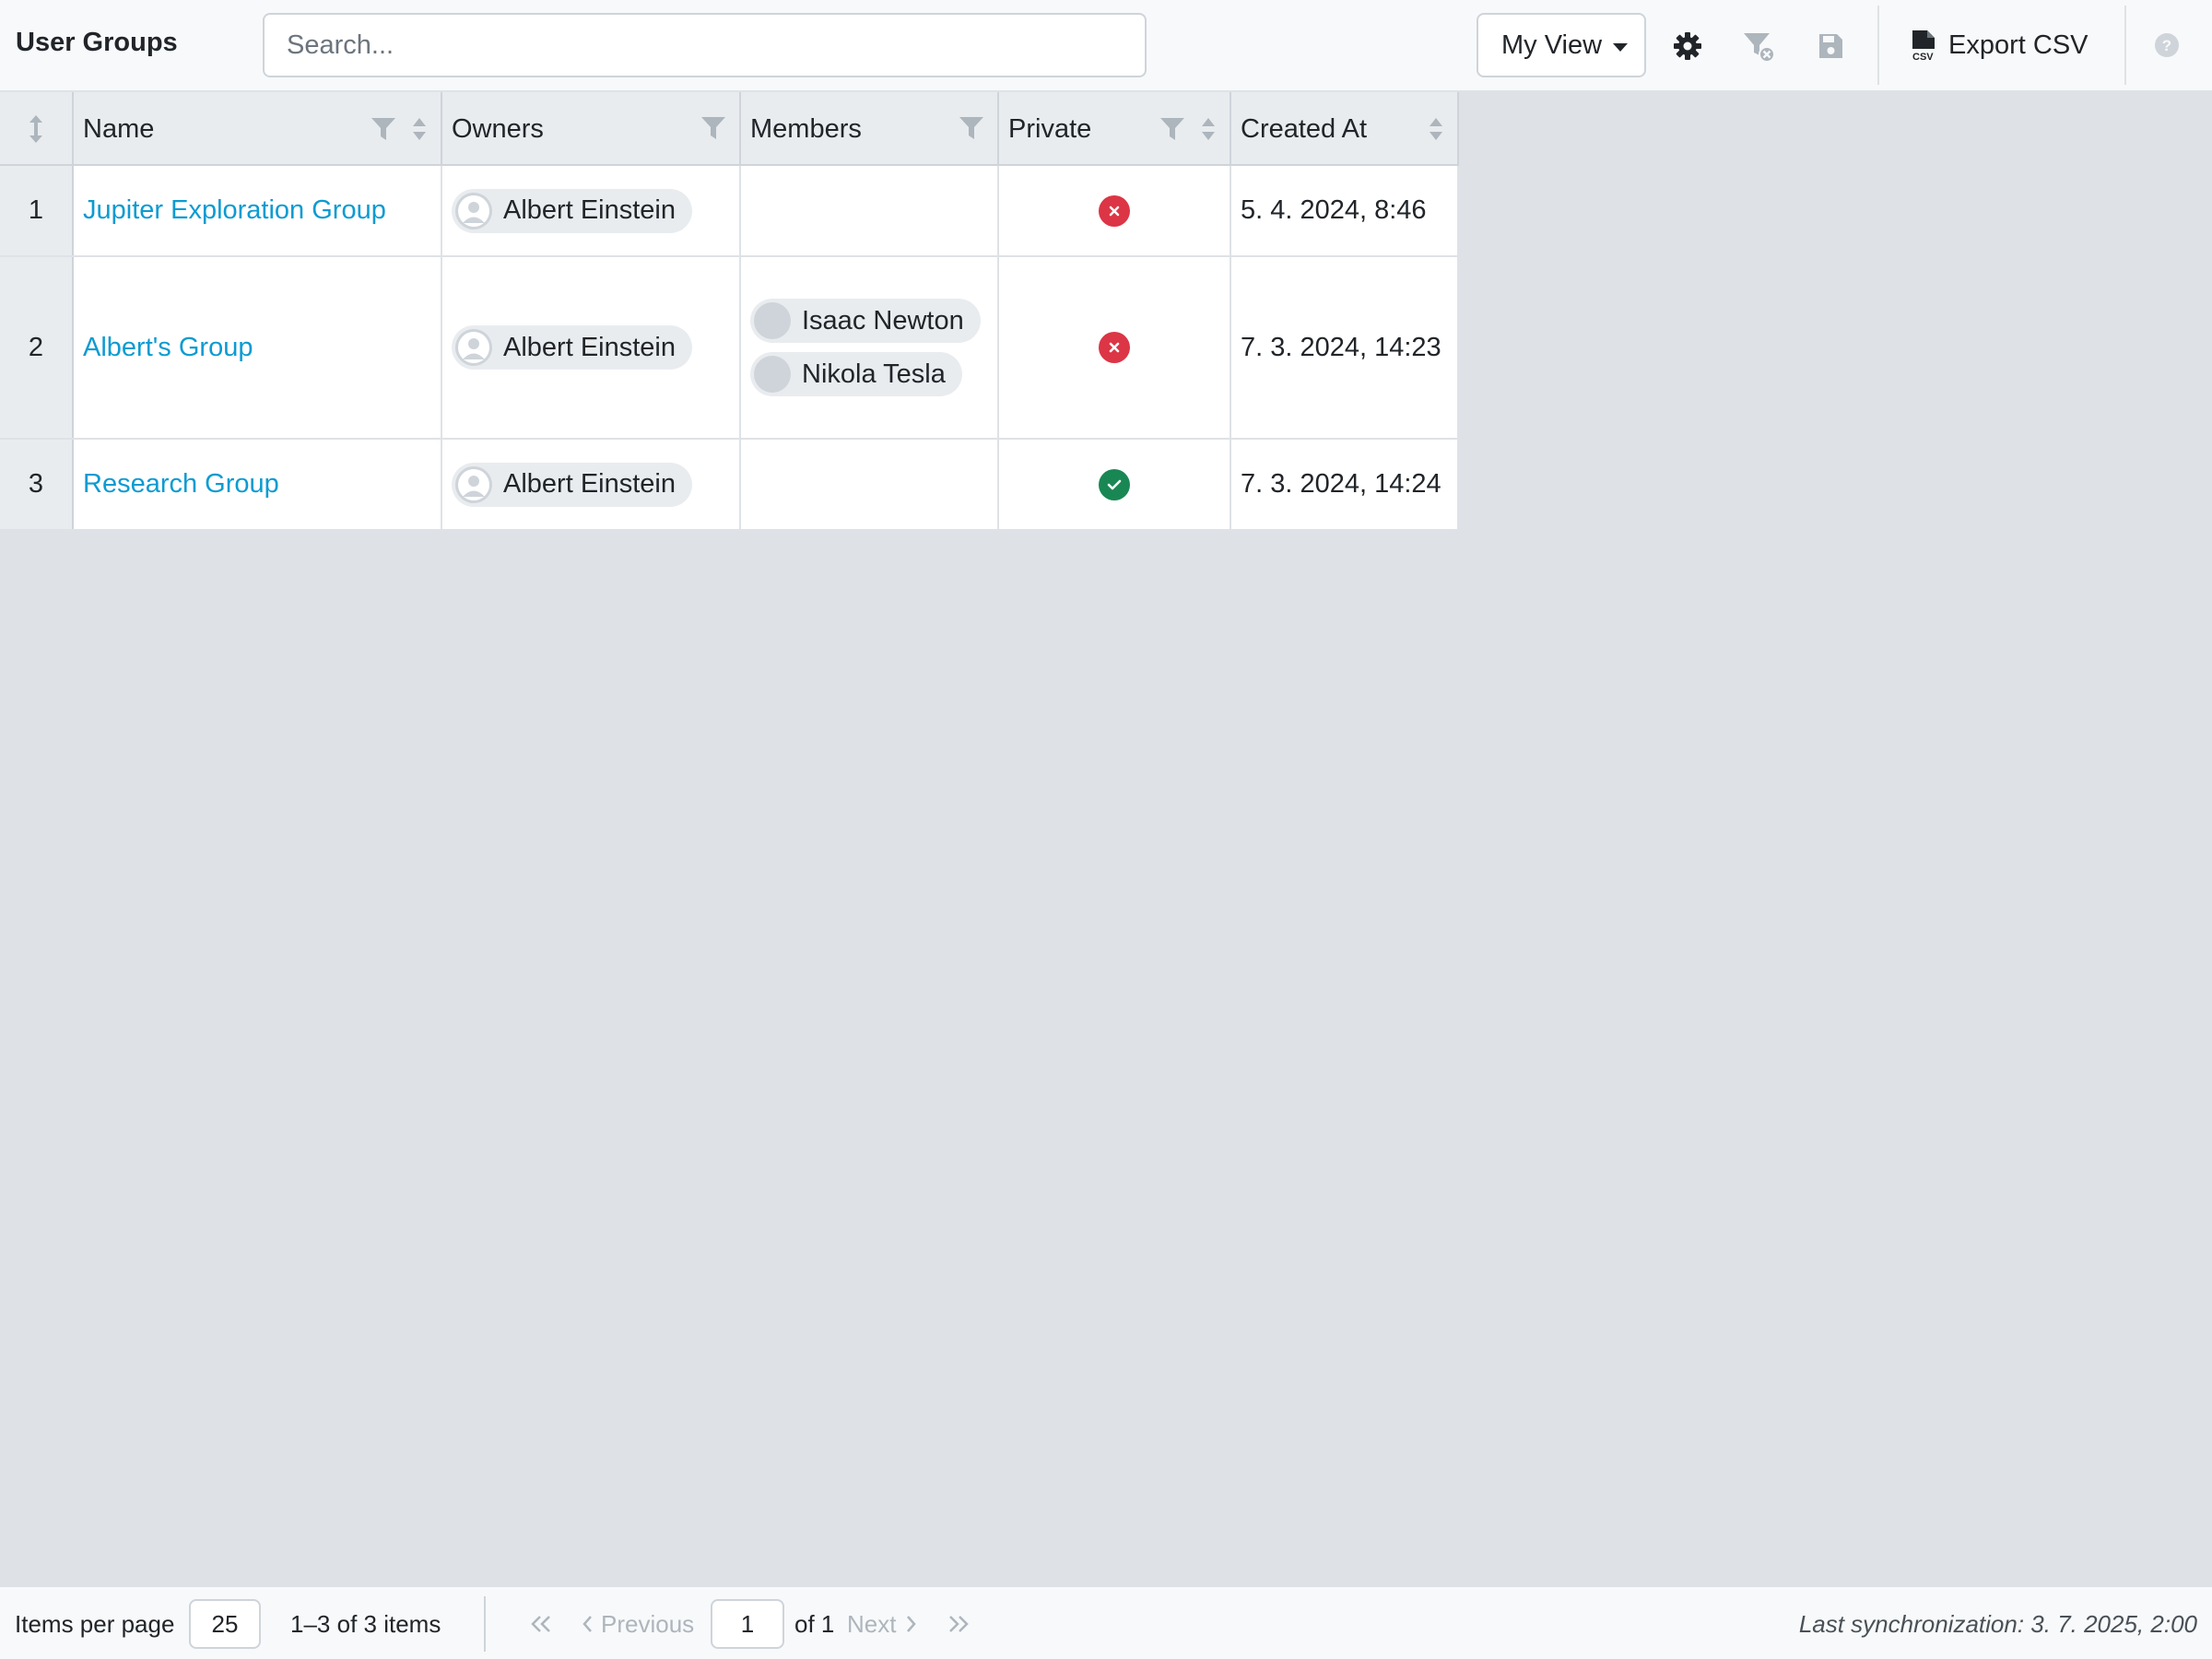  I want to click on last-sync-text: Last synchronization: 3. 7. 2025, 2:00, so click(1997, 1623).